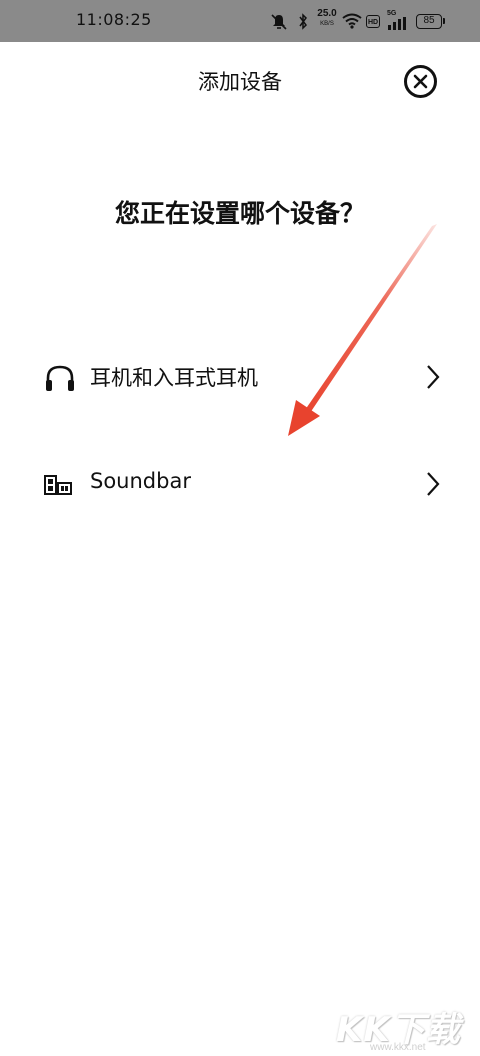 This screenshot has height=1056, width=480. What do you see at coordinates (398, 1047) in the screenshot?
I see `watermark-url: www.kkx.net` at bounding box center [398, 1047].